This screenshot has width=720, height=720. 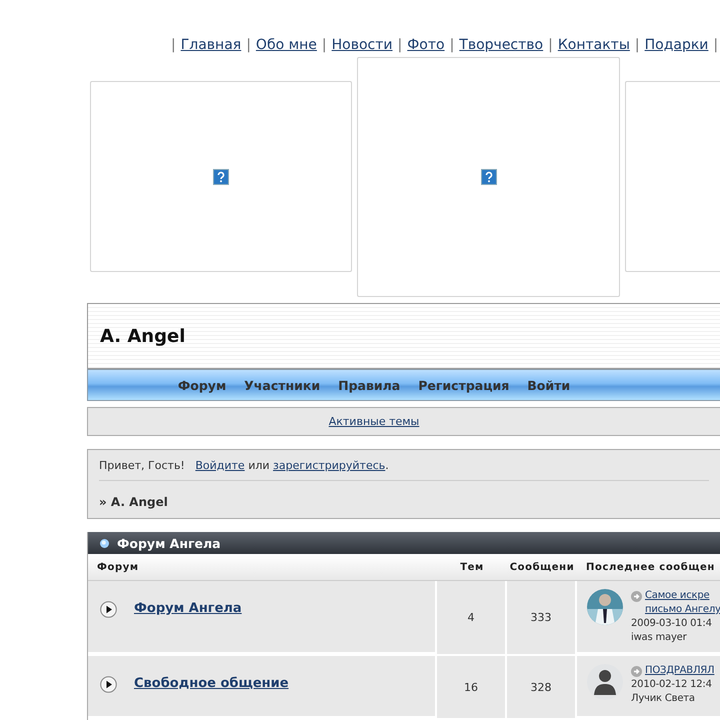 I want to click on nav-link: Фото, so click(x=426, y=45).